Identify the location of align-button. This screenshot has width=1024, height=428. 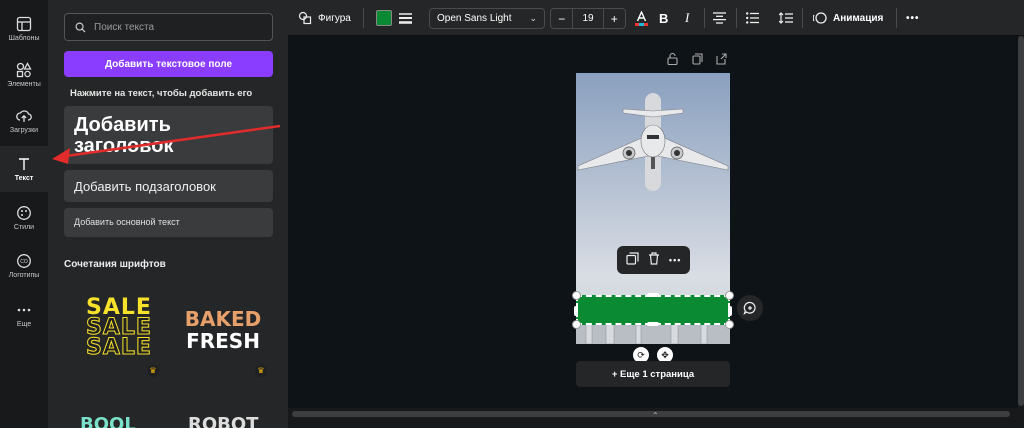
(719, 18).